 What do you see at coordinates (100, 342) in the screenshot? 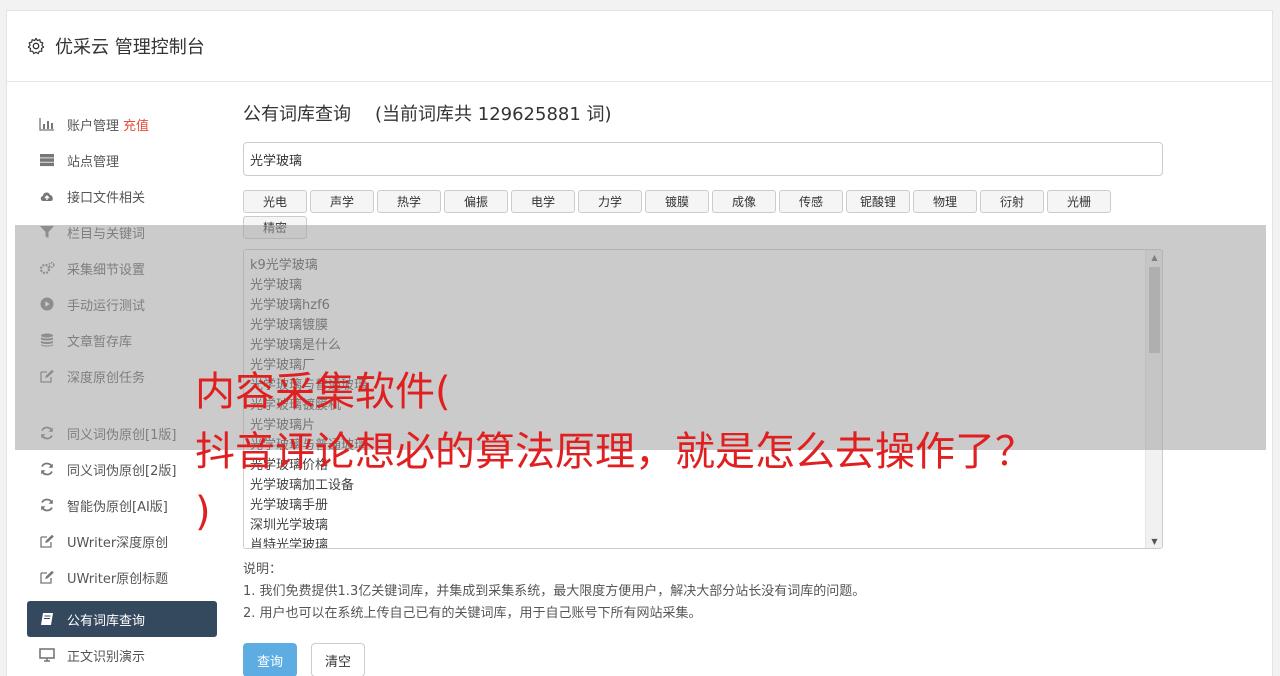
I see `sidebar-item-label: 文章暂存库` at bounding box center [100, 342].